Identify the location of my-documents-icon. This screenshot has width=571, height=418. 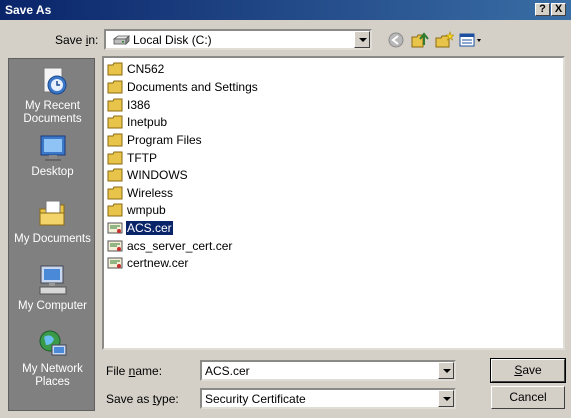
(51, 213).